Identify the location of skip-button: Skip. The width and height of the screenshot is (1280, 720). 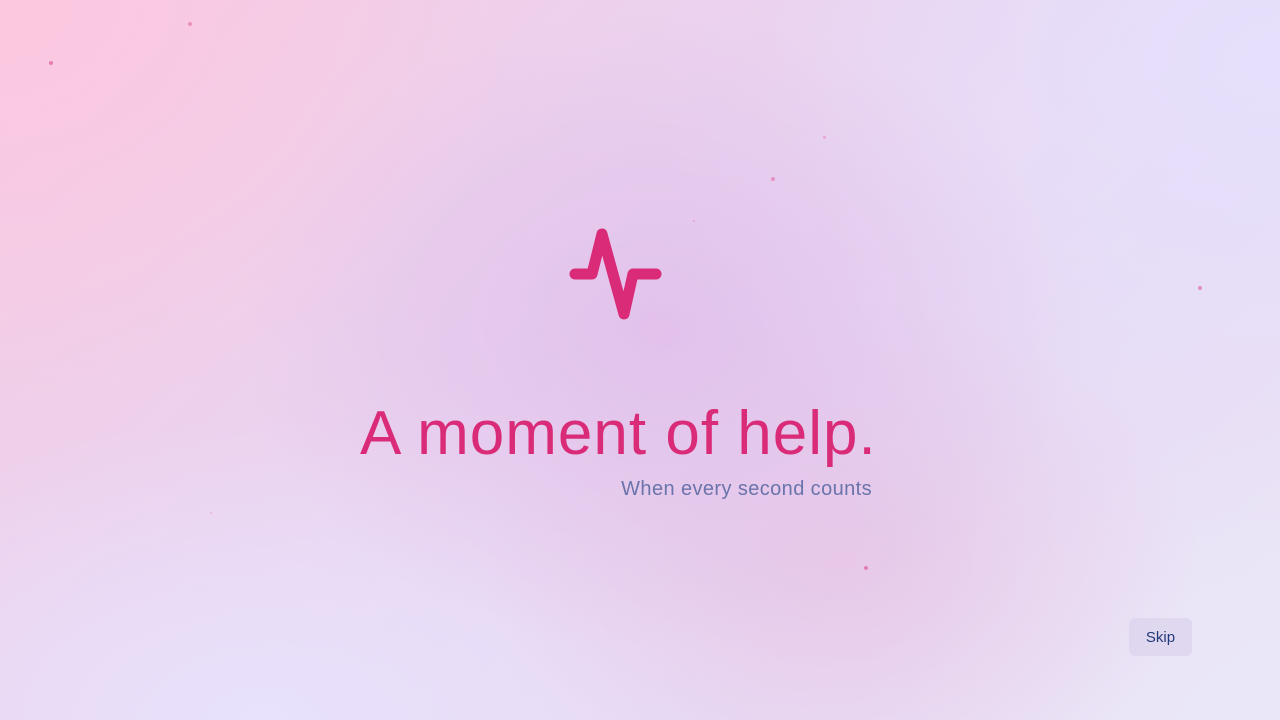
(1160, 637).